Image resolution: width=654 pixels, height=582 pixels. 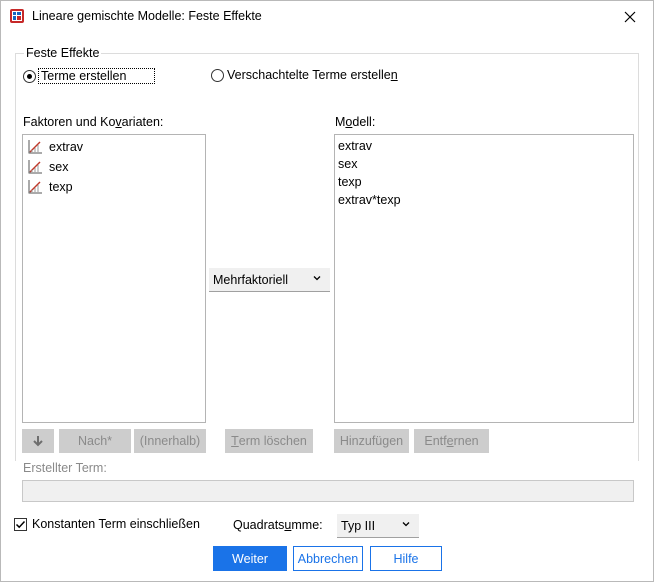 I want to click on intercept-checkbox: Konstanten Term einschließen, so click(x=107, y=524).